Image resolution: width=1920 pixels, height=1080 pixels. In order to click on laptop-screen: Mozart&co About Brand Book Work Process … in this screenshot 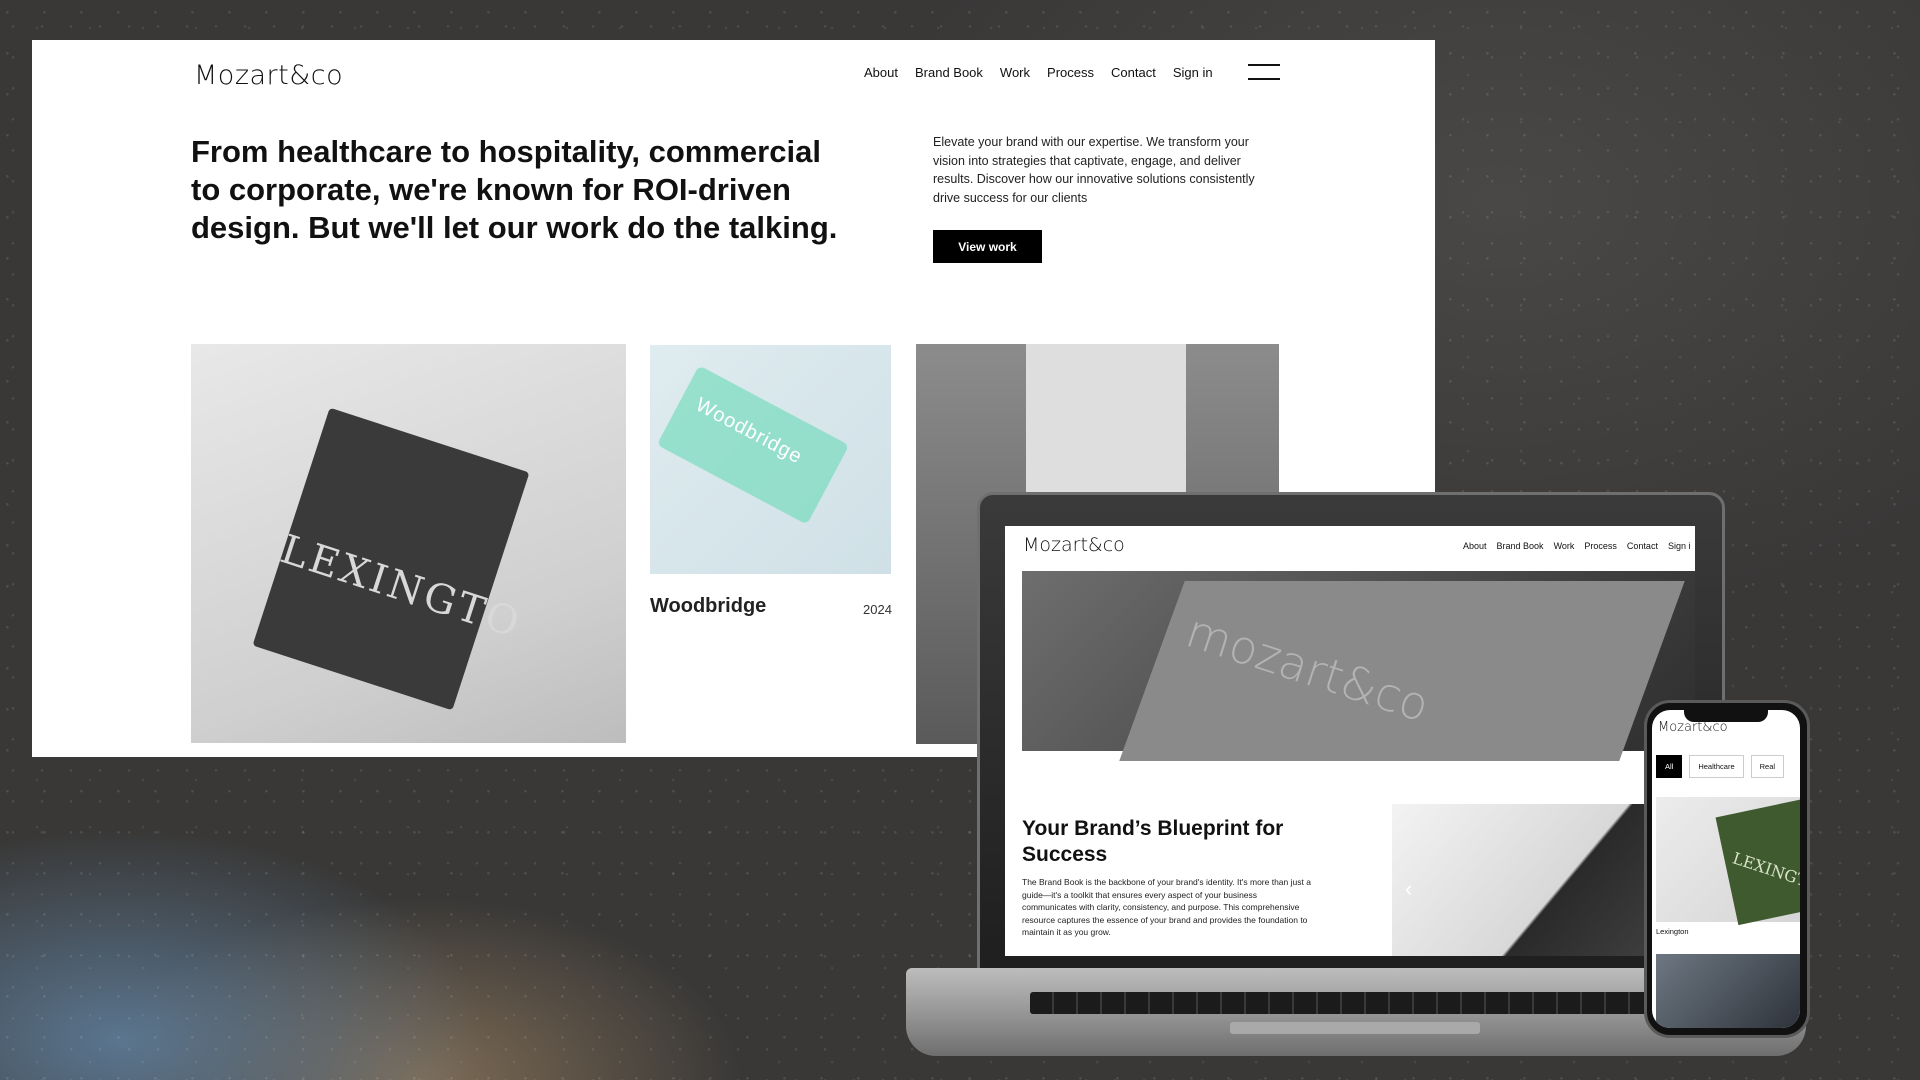, I will do `click(1350, 741)`.